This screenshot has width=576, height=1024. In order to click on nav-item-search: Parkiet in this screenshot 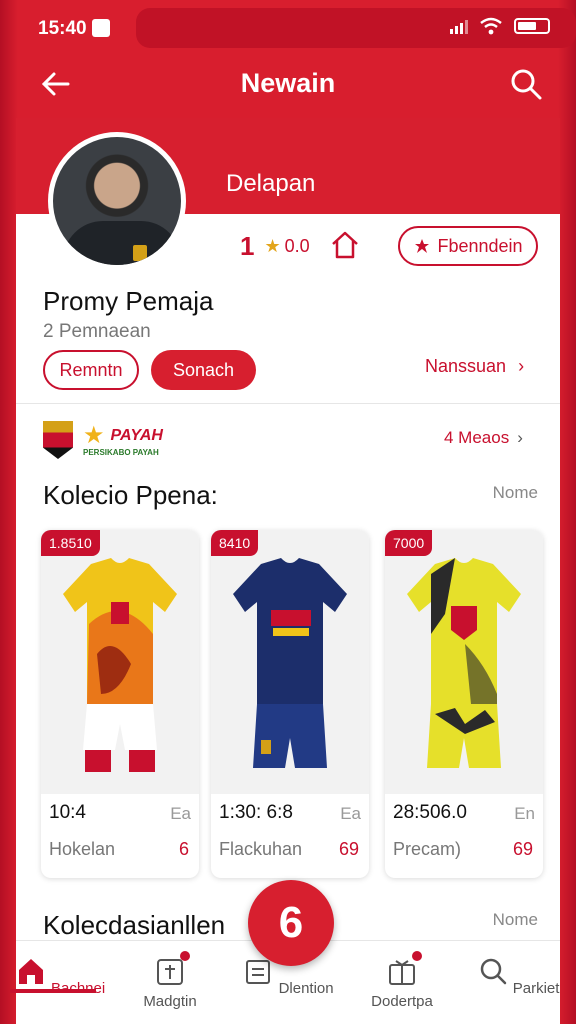, I will do `click(518, 976)`.